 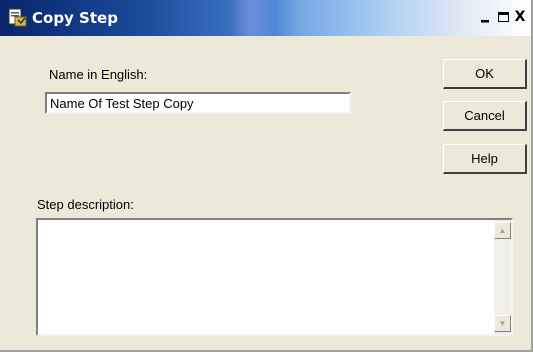 What do you see at coordinates (485, 74) in the screenshot?
I see `ok-button: OK` at bounding box center [485, 74].